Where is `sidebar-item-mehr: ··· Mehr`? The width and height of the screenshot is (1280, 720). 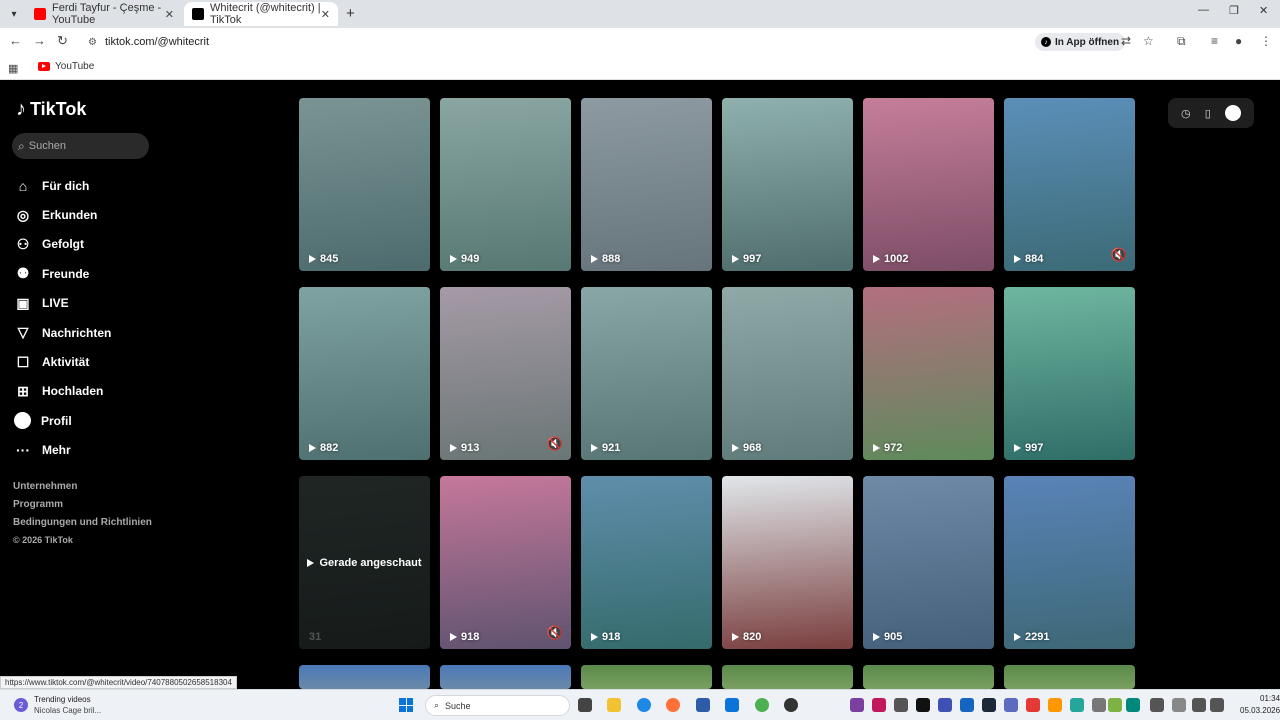
sidebar-item-mehr: ··· Mehr is located at coordinates (62, 450).